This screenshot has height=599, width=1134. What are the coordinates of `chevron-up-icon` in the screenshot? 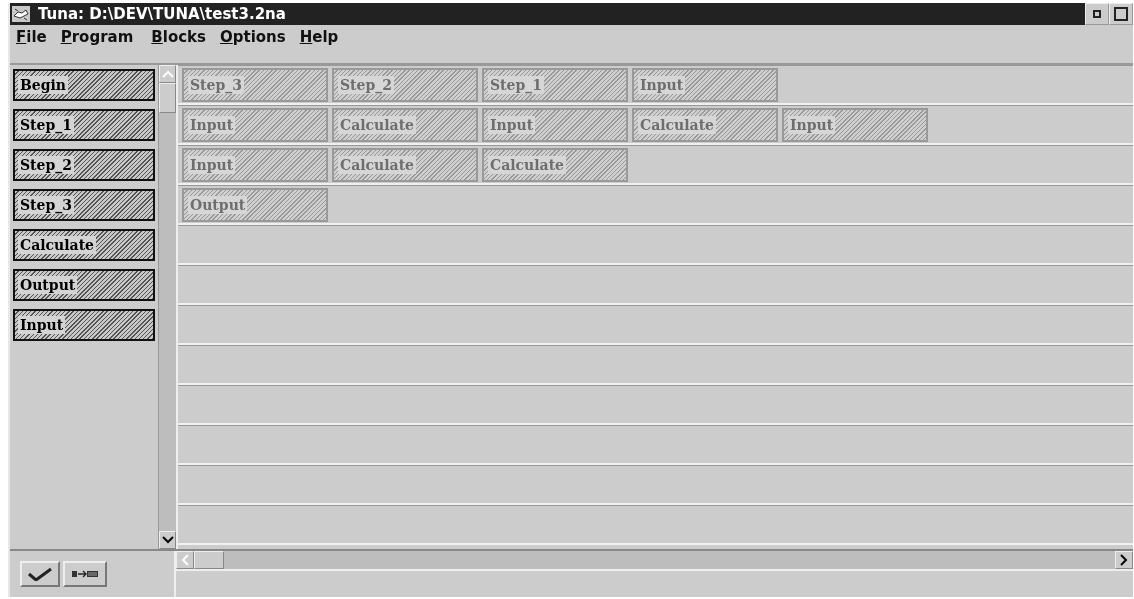 It's located at (167, 74).